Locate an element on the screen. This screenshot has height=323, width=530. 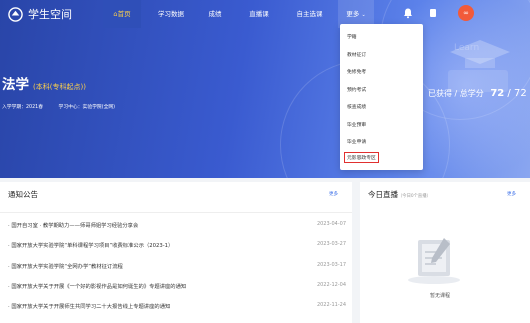
live-title: 今日直播（今日0个直播） is located at coordinates (399, 194).